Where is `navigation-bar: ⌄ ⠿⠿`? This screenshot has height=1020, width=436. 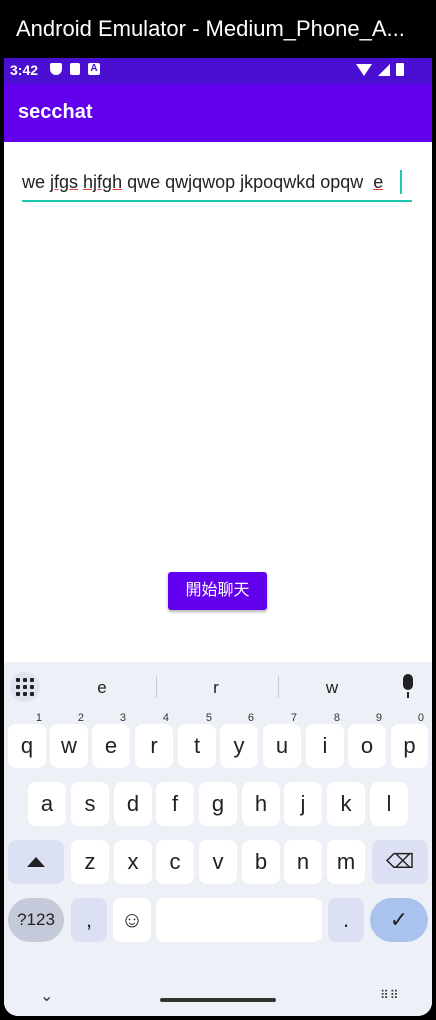
navigation-bar: ⌄ ⠿⠿ is located at coordinates (218, 1002).